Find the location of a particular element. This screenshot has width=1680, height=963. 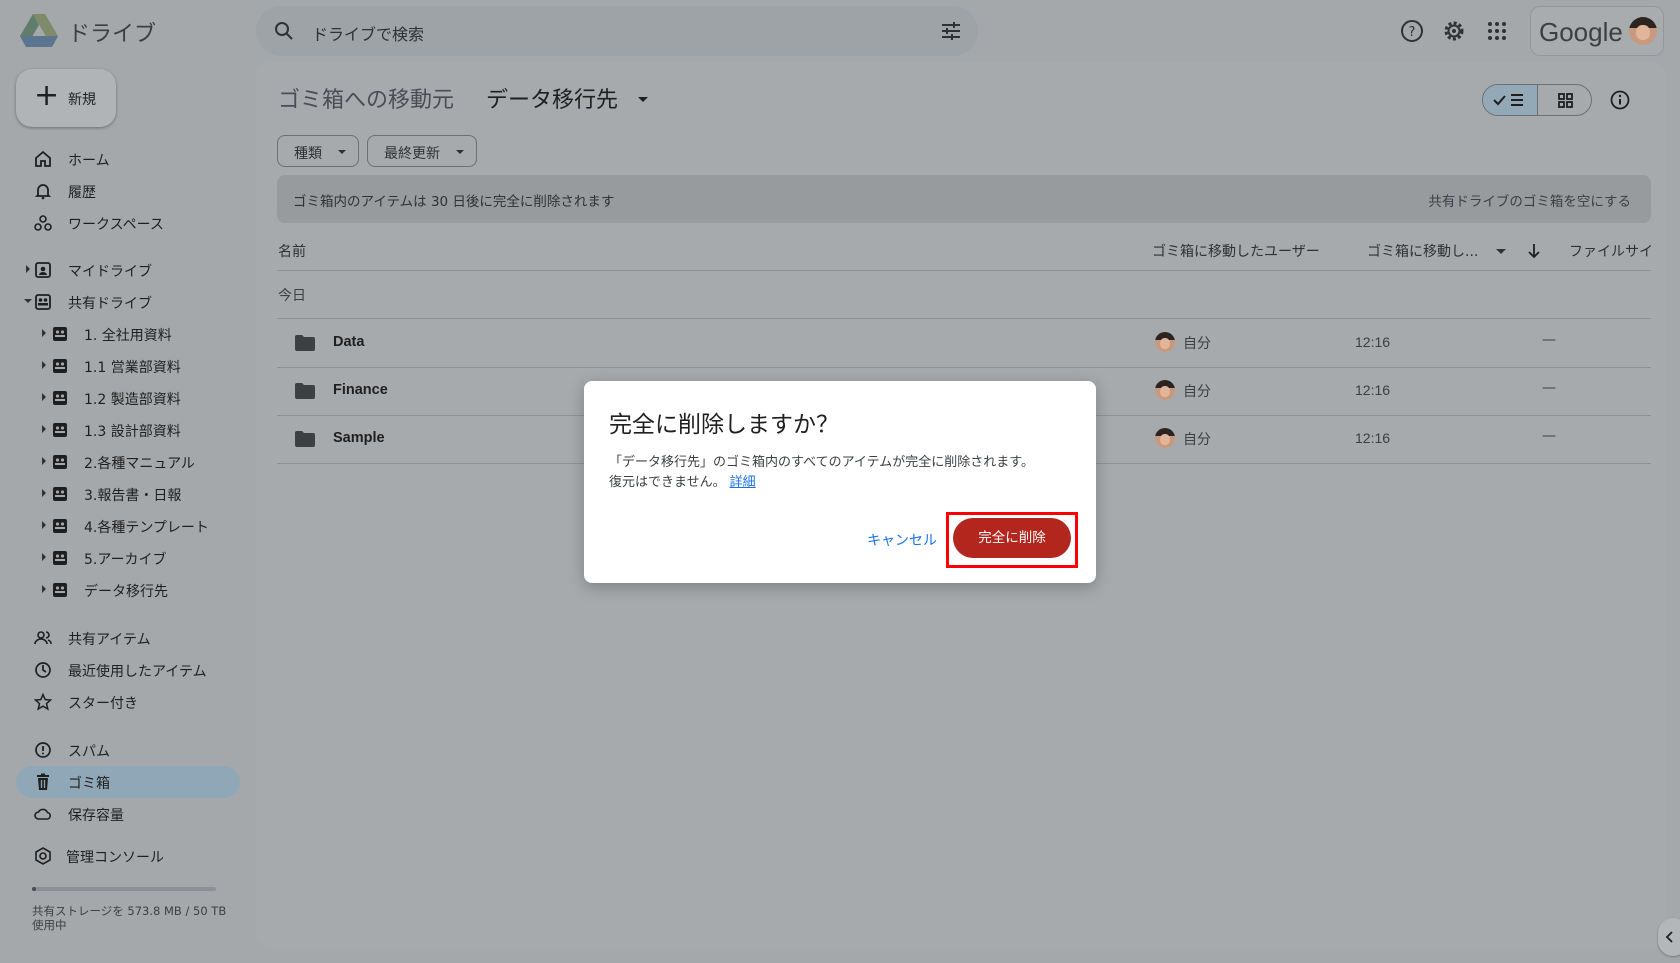

sidebar-item-trash: ゴミ箱 is located at coordinates (128, 782).